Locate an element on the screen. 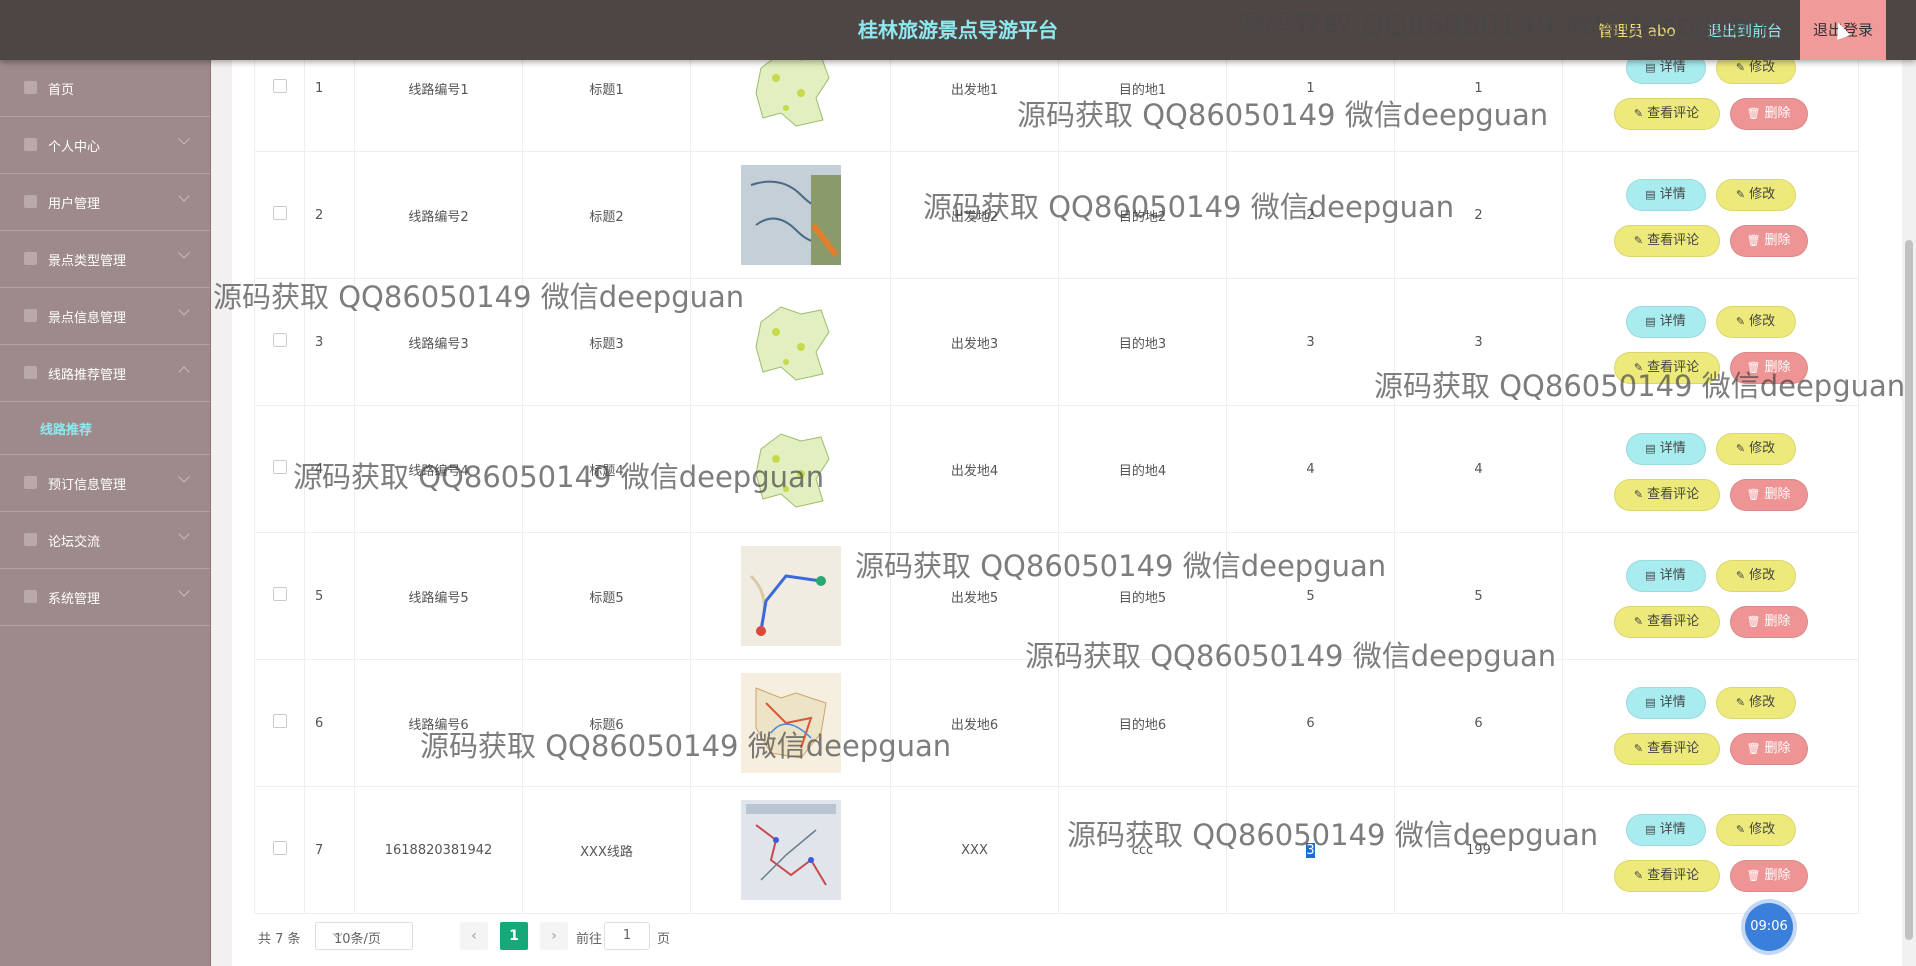 This screenshot has width=1916, height=966. vertical-scrollbar is located at coordinates (1909, 513).